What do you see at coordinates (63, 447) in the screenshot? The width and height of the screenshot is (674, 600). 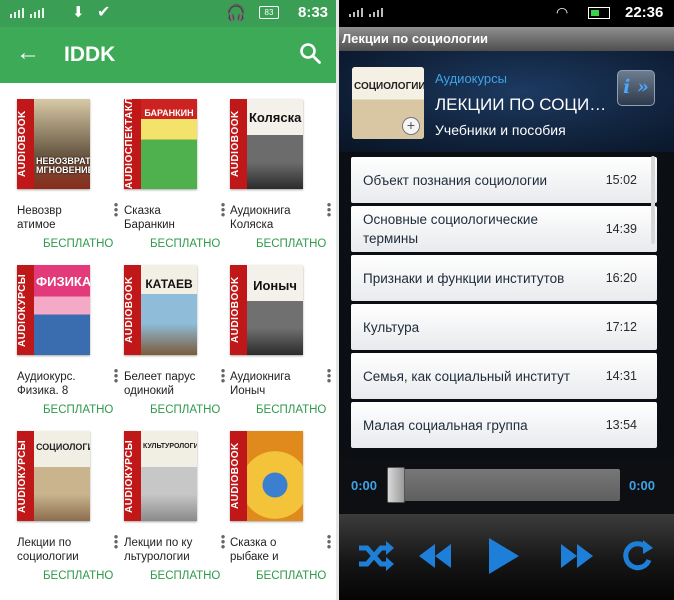 I see `cover-title: СОЦИОЛОГИИ` at bounding box center [63, 447].